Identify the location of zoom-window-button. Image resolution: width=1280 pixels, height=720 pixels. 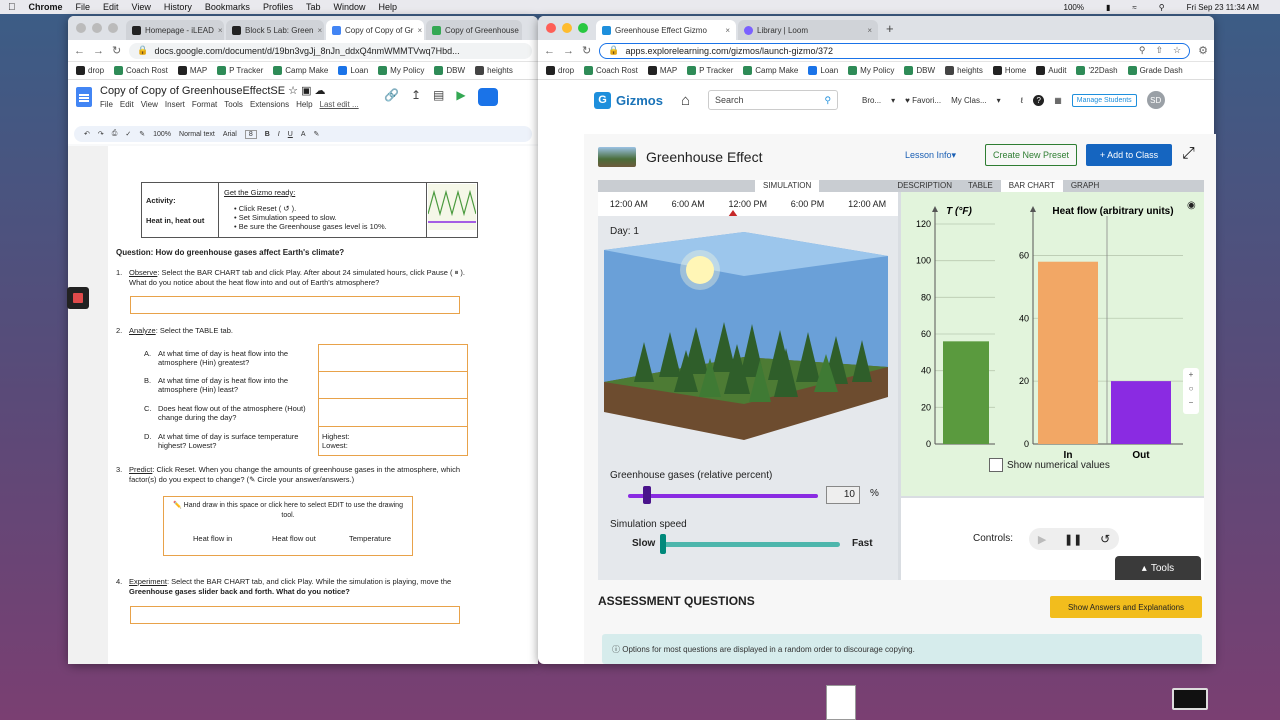
(113, 28).